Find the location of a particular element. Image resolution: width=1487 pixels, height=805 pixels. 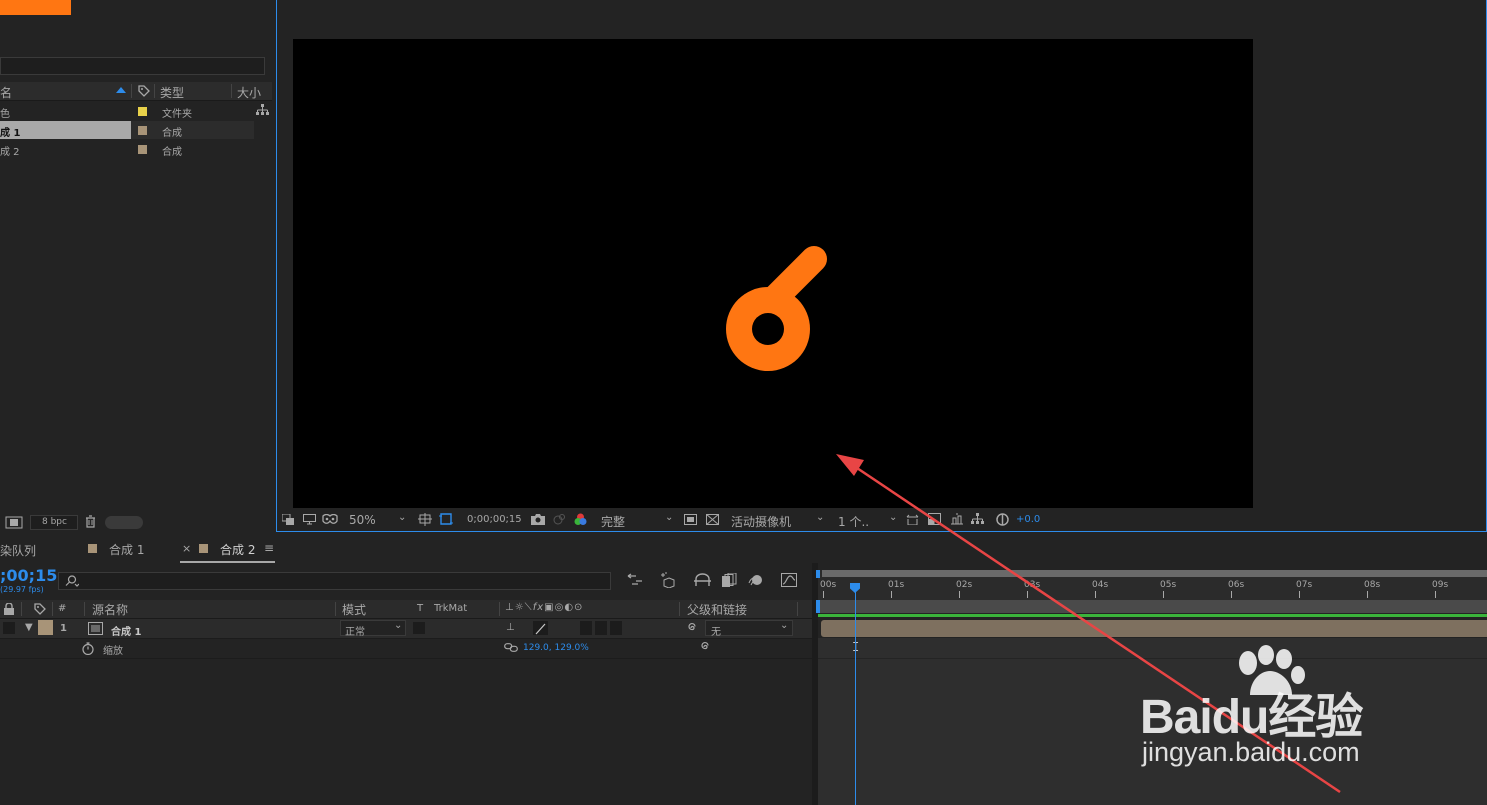

layer-index: 1 is located at coordinates (63, 628).